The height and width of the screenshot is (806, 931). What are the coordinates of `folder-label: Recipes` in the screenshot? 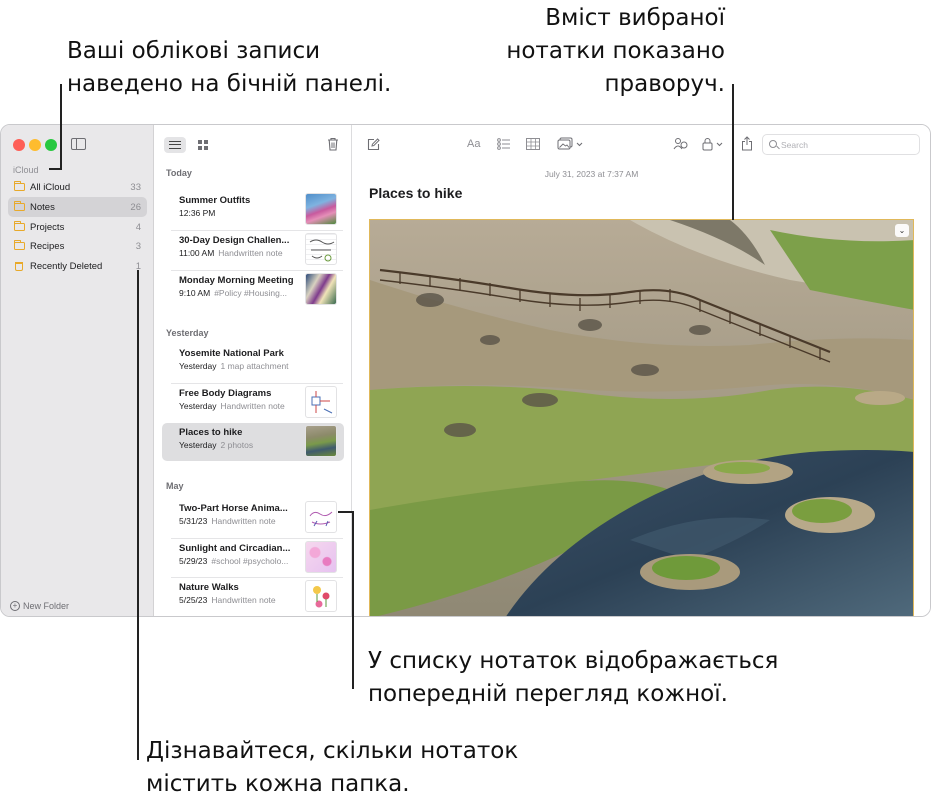 It's located at (47, 246).